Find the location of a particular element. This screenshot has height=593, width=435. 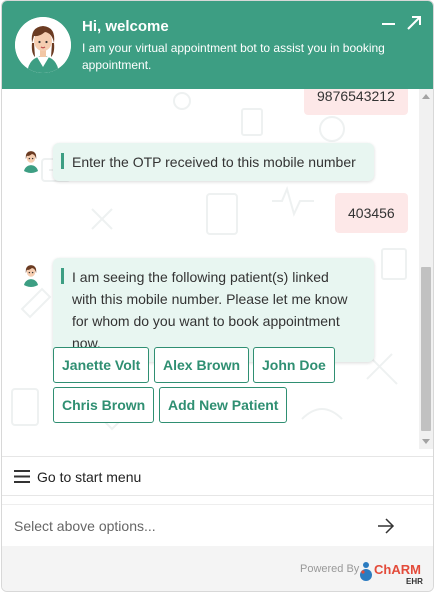

message-input-row is located at coordinates (217, 525).